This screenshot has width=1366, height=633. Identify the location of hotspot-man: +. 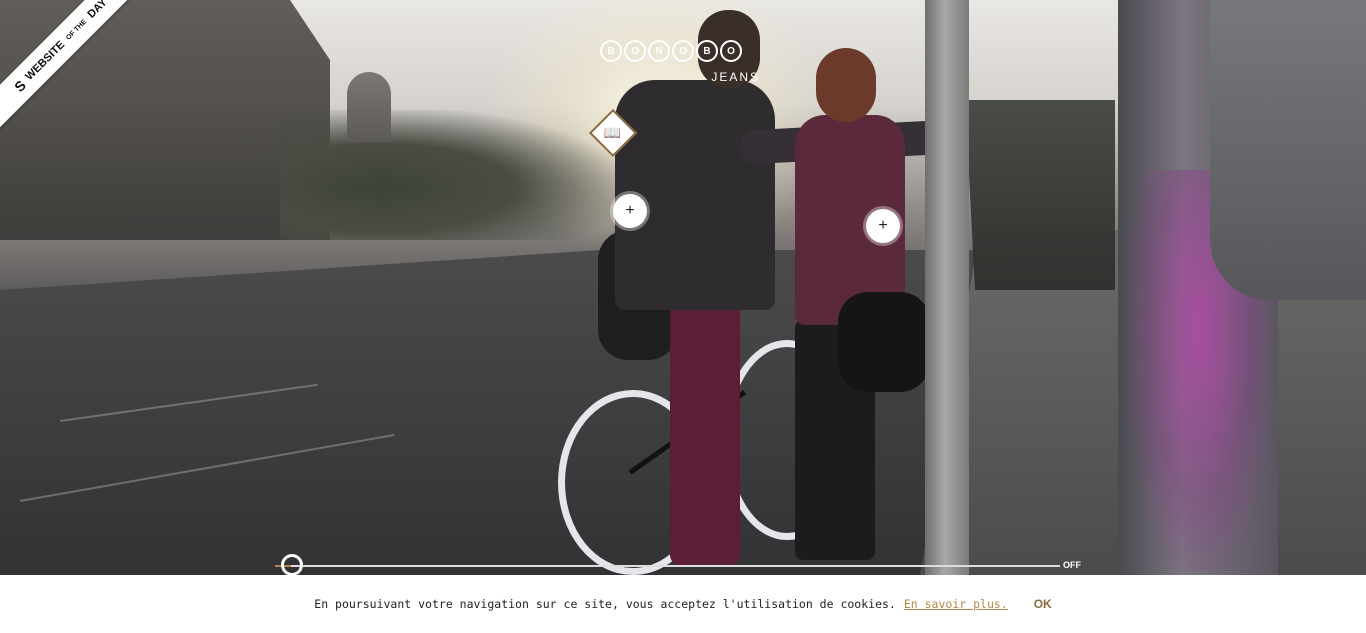
(630, 211).